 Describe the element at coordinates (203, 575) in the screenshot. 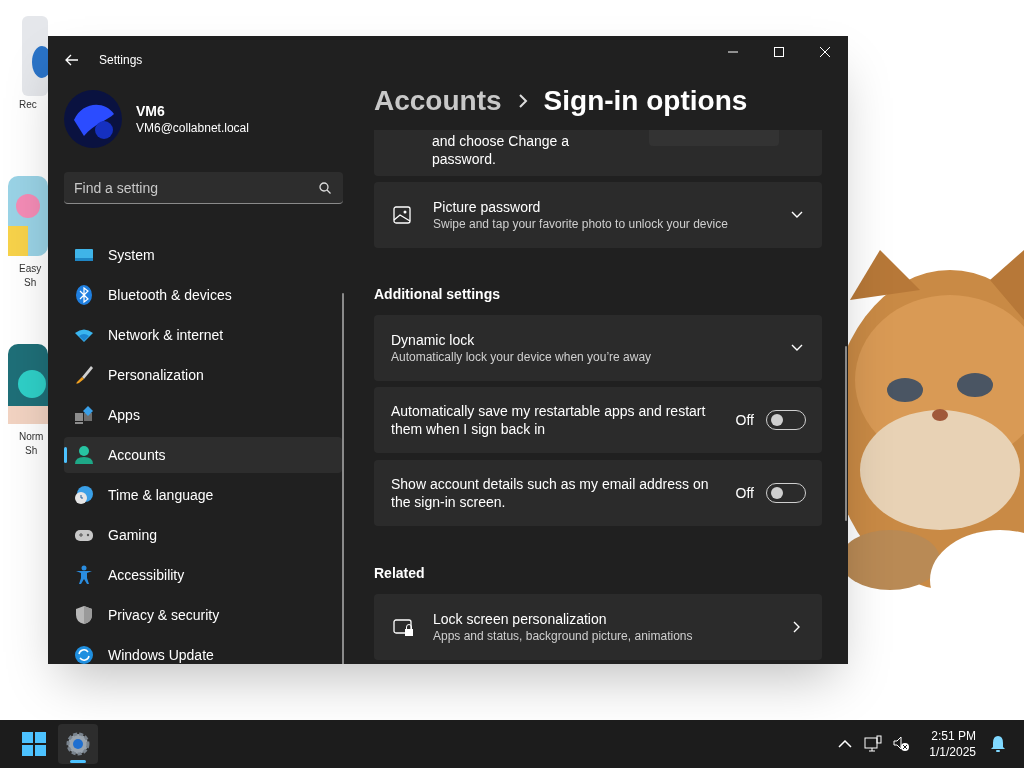

I see `nav-item: Accessibility` at that location.